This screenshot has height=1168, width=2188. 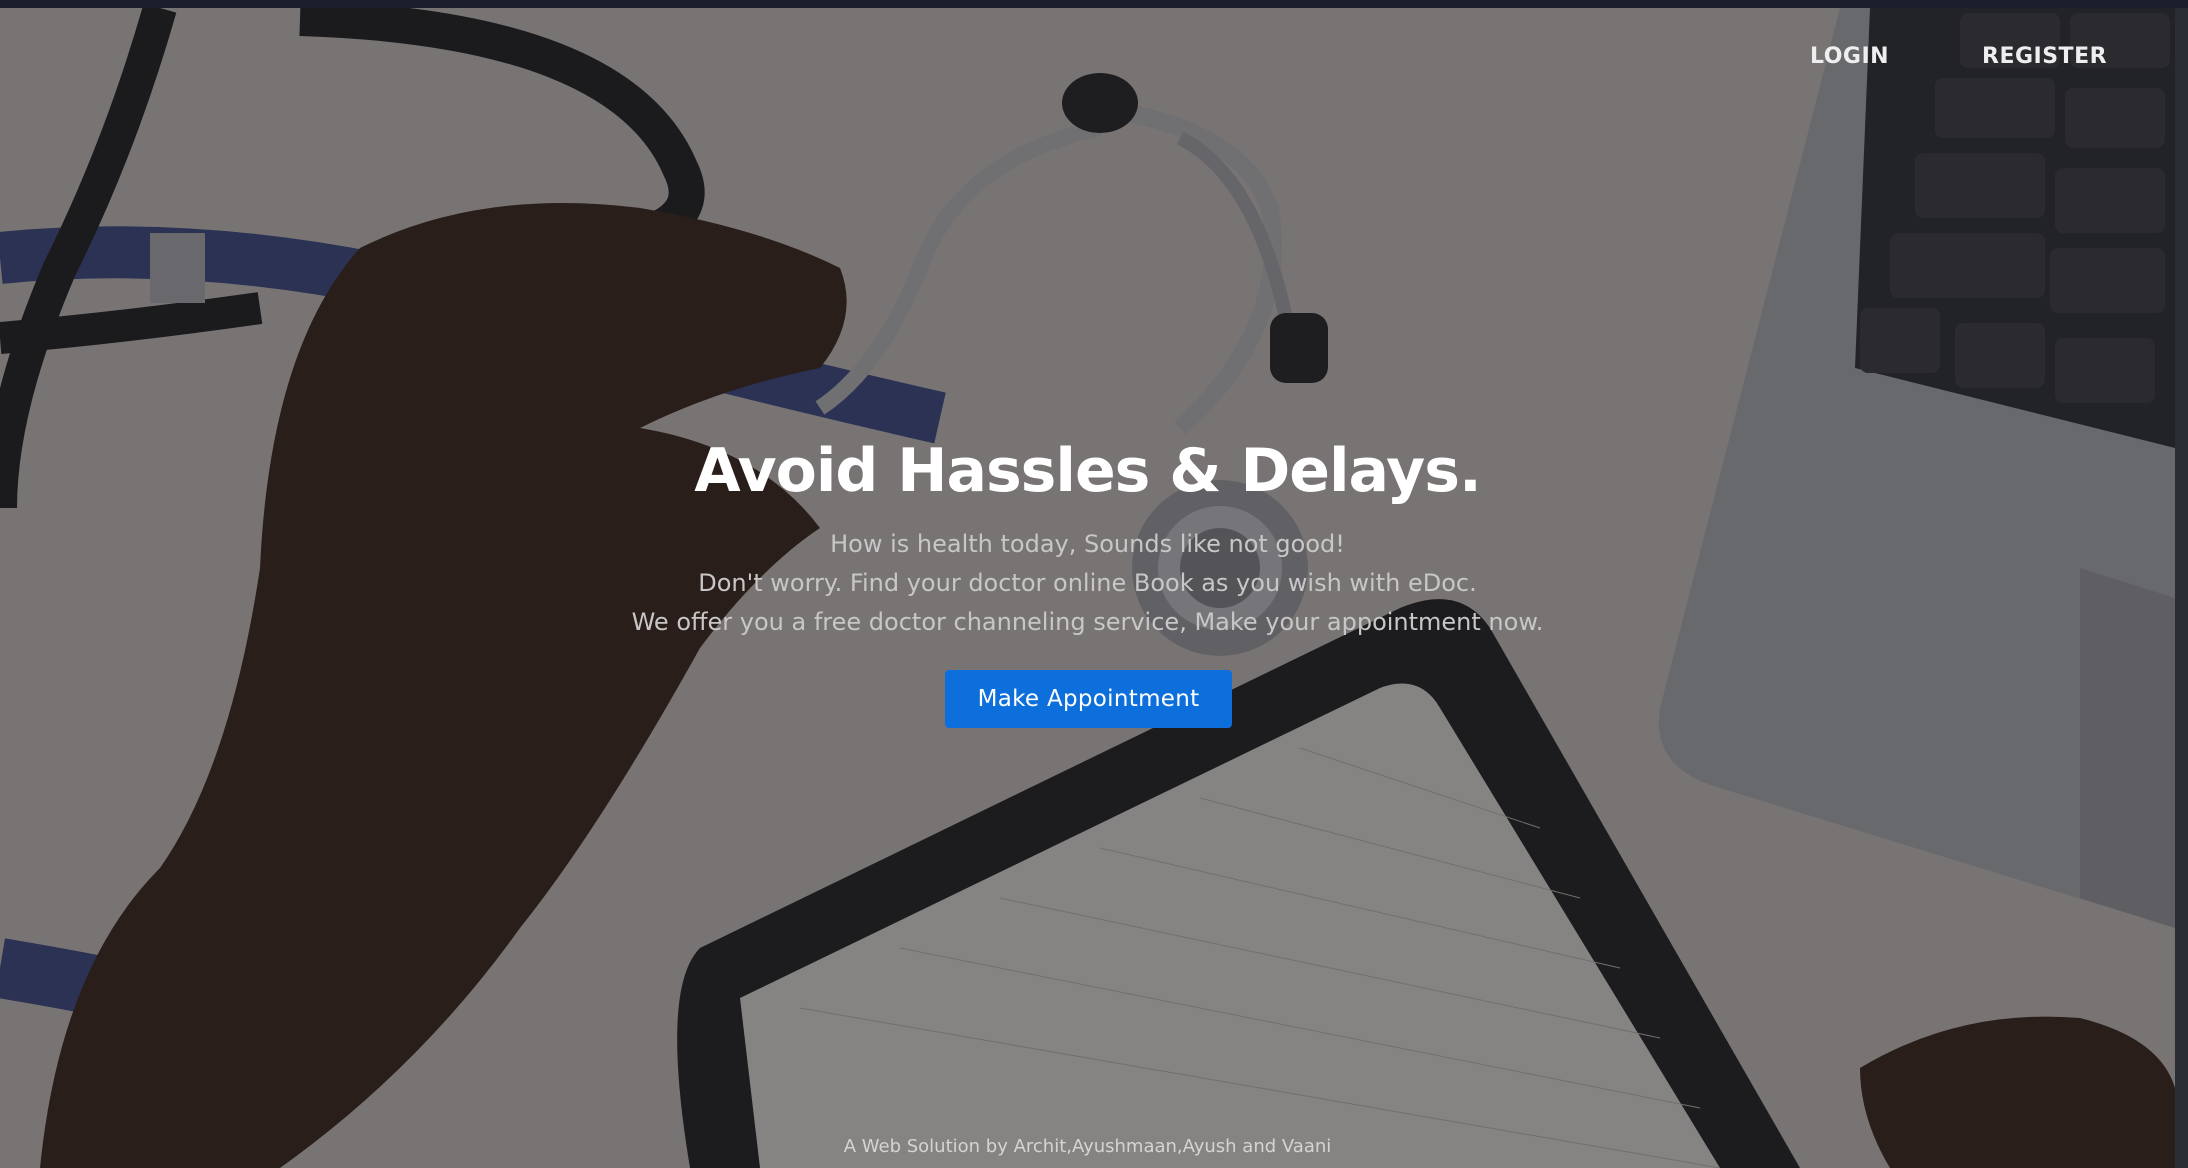 What do you see at coordinates (1088, 471) in the screenshot?
I see `hero-title: Avoid Hassles & Delays.` at bounding box center [1088, 471].